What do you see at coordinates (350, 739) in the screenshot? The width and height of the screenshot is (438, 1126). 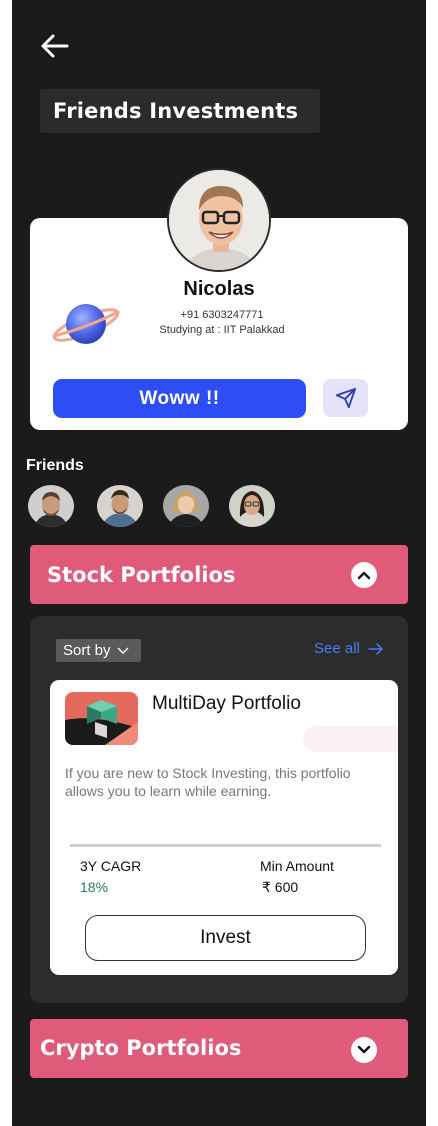 I see `portfolio-tag` at bounding box center [350, 739].